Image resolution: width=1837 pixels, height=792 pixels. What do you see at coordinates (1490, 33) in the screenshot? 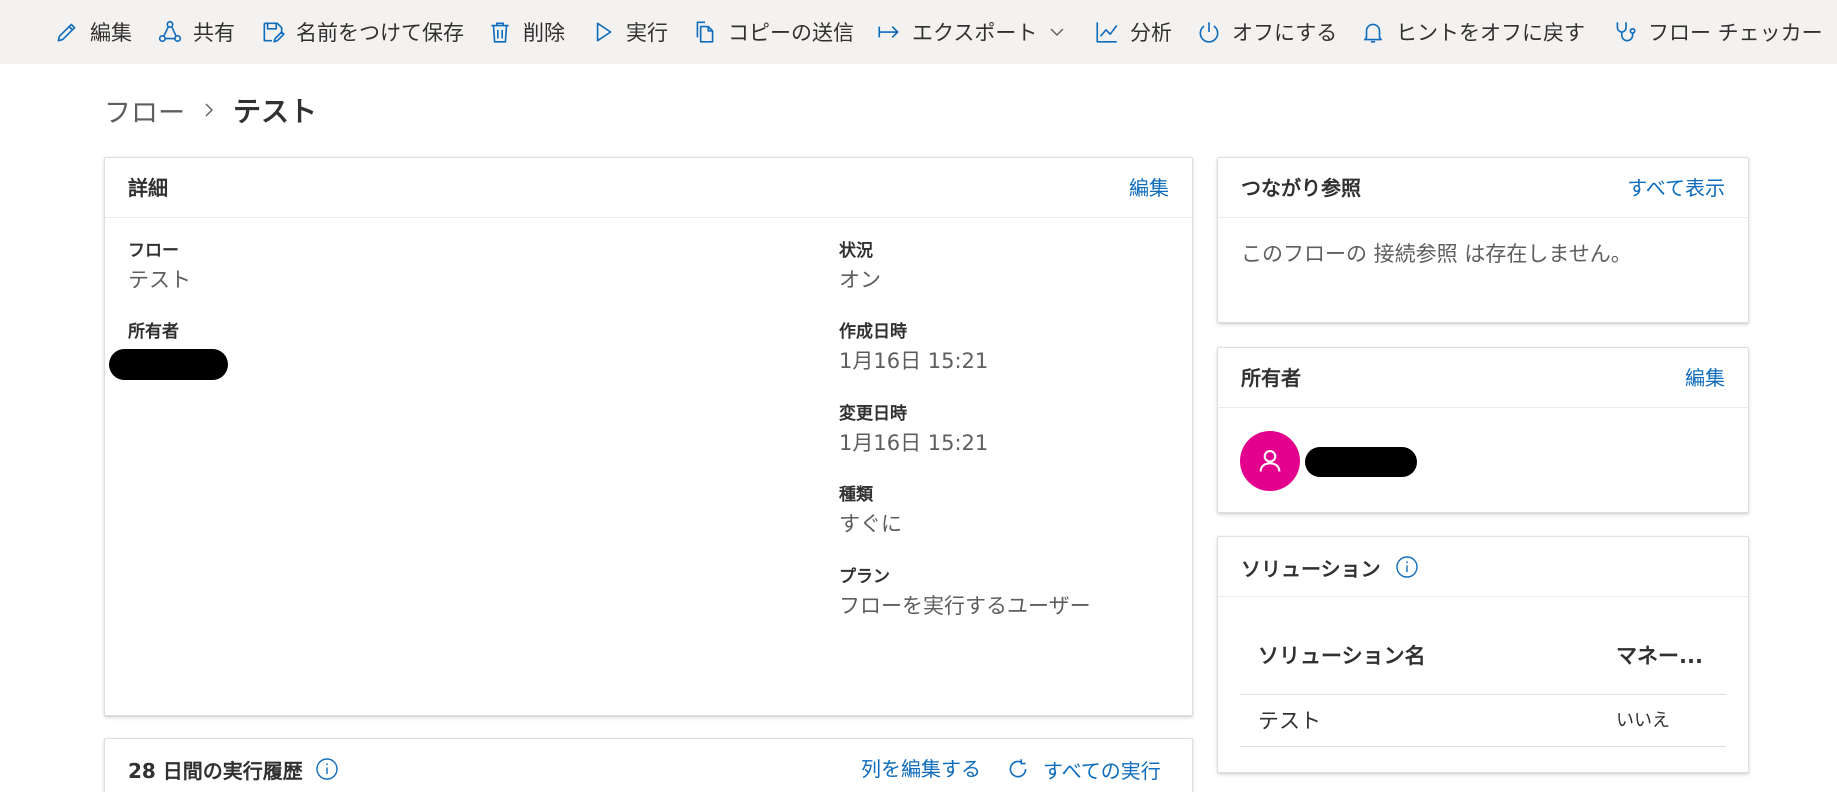
I see `hints-off-label: ヒントをオフに戻す` at bounding box center [1490, 33].